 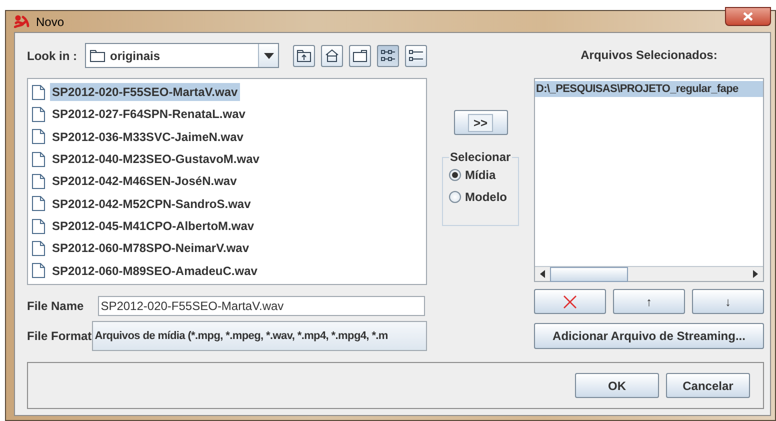 I want to click on file-item: SP2012-036-M33SVC-JaimeN.wav, so click(x=148, y=137).